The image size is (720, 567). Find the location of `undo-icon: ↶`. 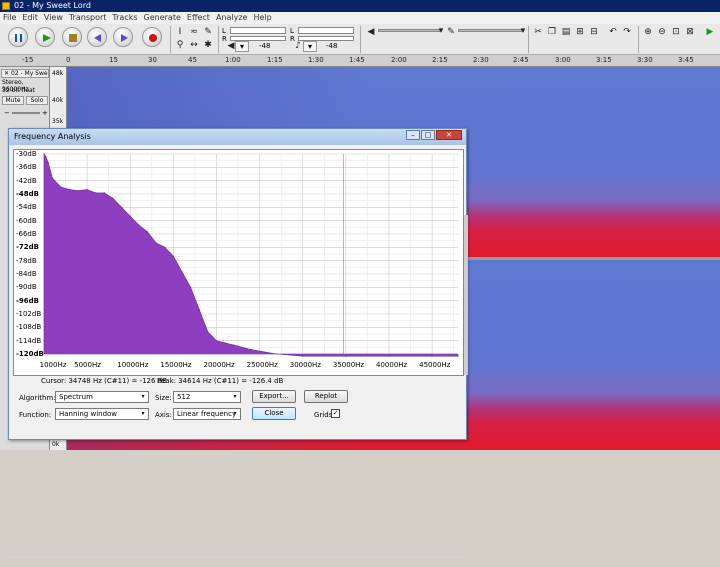

undo-icon: ↶ is located at coordinates (613, 32).